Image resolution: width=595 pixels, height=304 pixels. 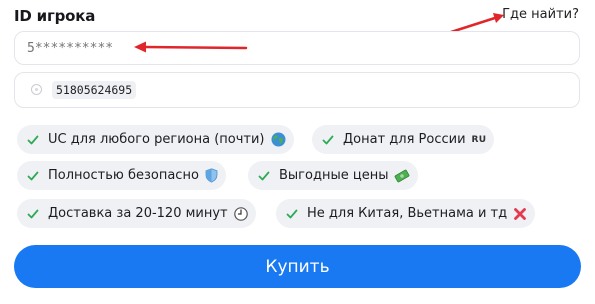 I want to click on feature-tag: Не для Китая, Вьетнама и тд, so click(x=406, y=213).